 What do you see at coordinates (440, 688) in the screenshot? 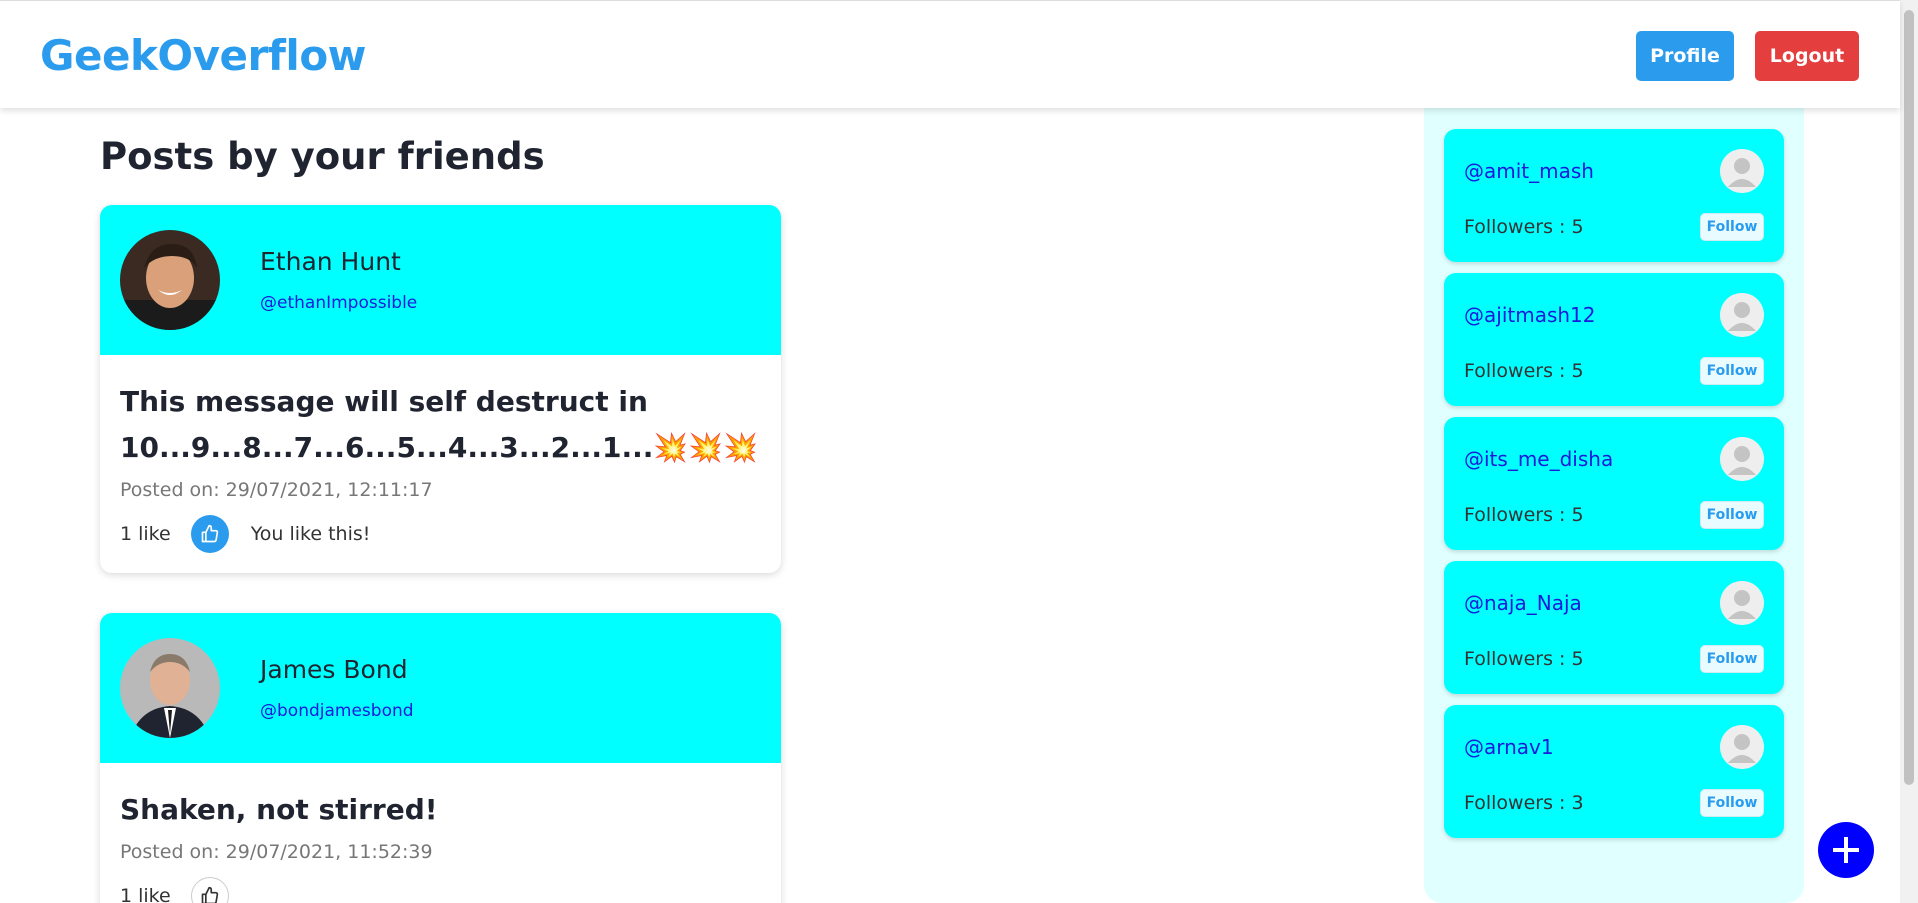
I see `post-header: James Bond @bondjamesbond` at bounding box center [440, 688].